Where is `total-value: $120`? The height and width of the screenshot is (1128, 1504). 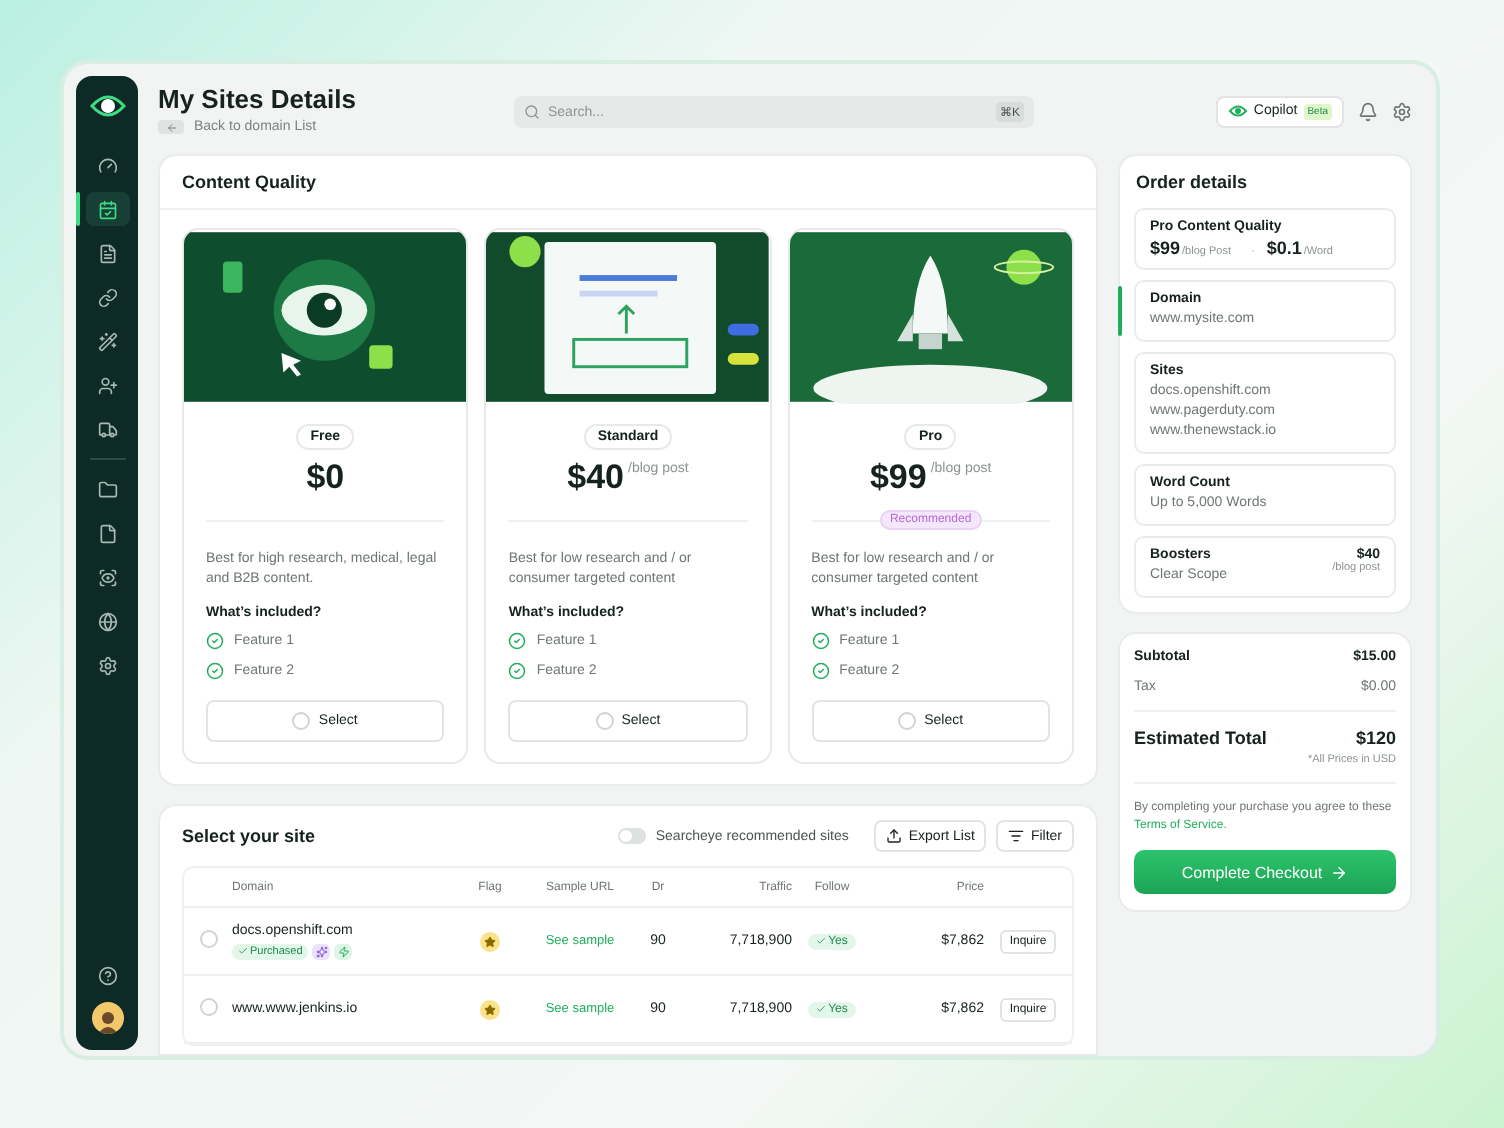 total-value: $120 is located at coordinates (1375, 738).